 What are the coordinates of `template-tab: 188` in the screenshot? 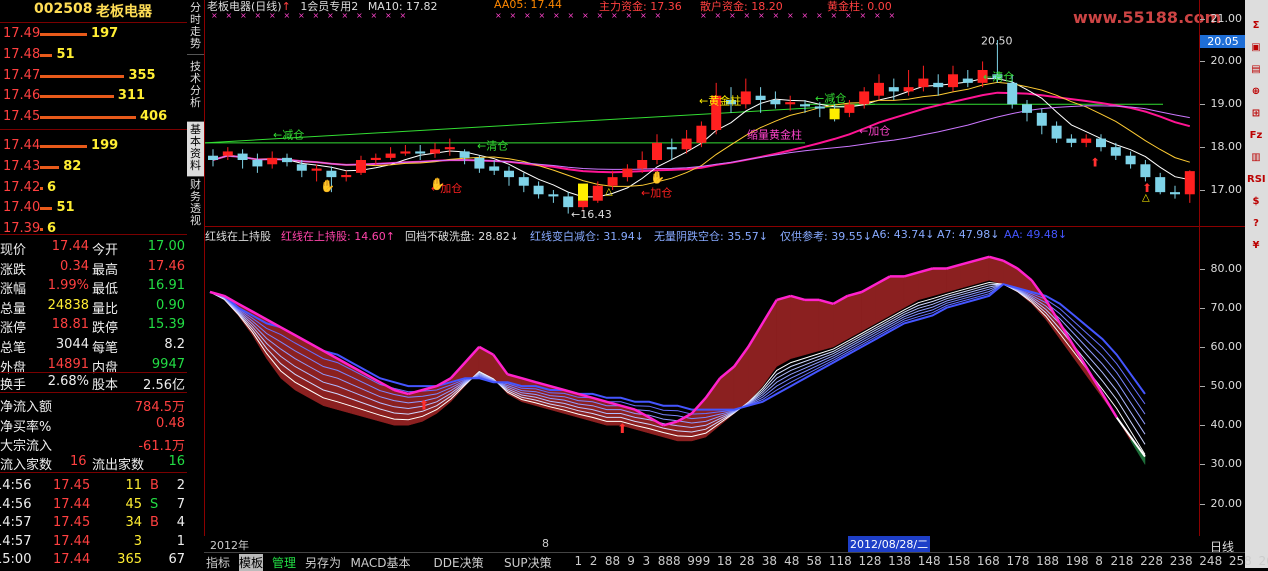 It's located at (1047, 561).